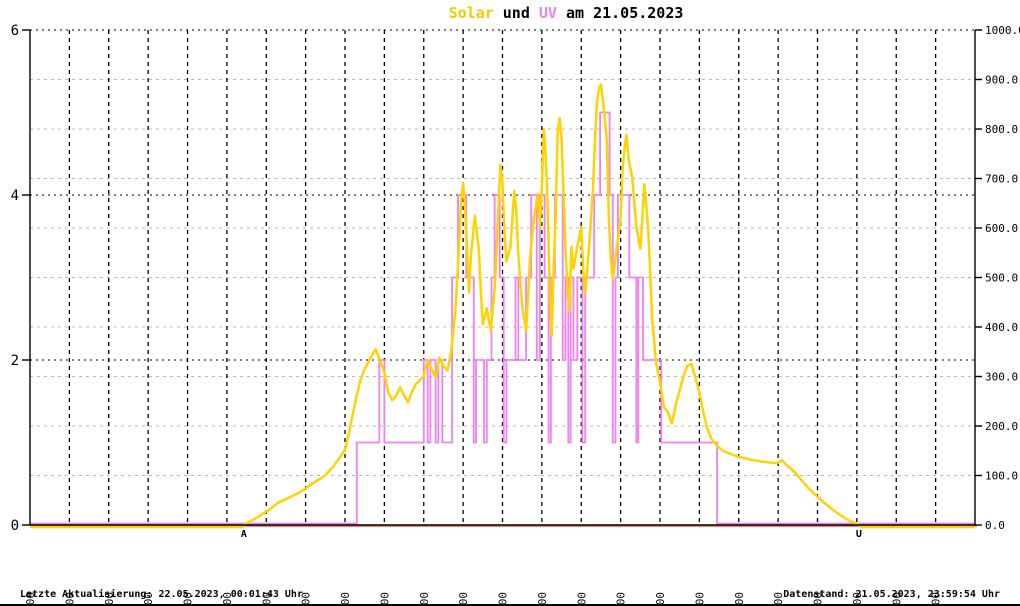 This screenshot has width=1020, height=606. I want to click on right-axis-label: 500.0, so click(1001, 278).